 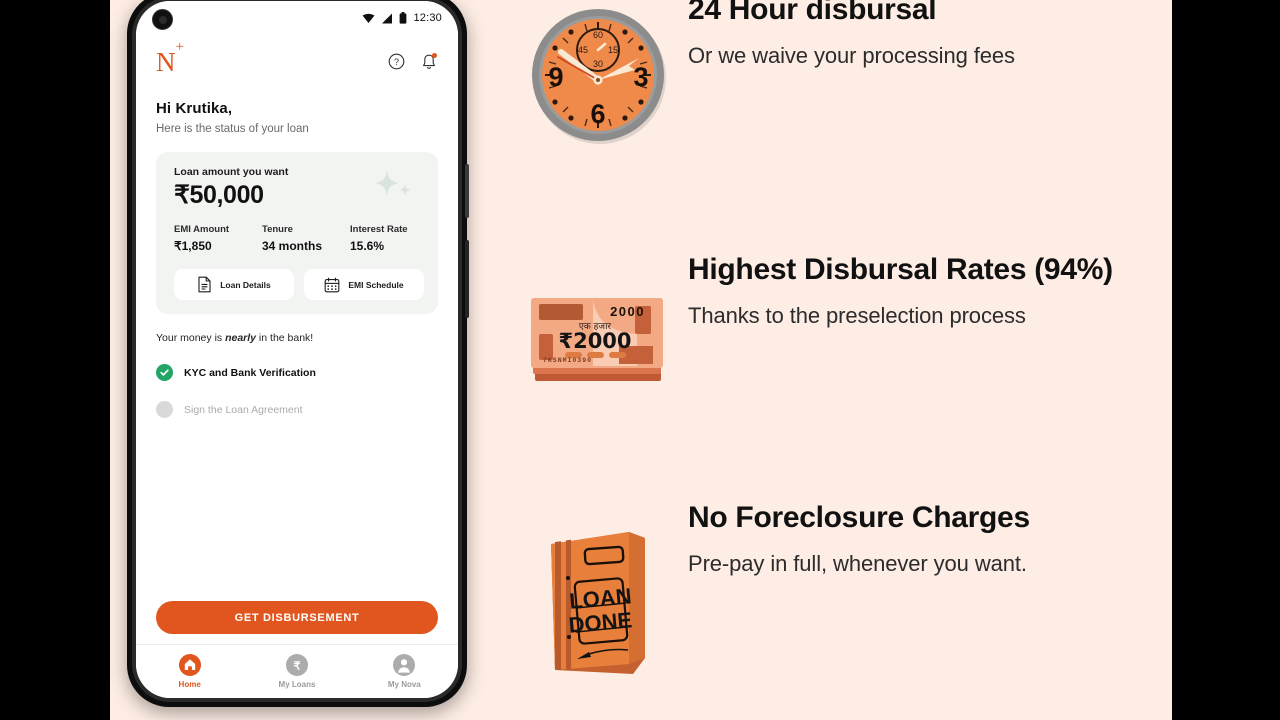 I want to click on phone-power-button, so click(x=467, y=191).